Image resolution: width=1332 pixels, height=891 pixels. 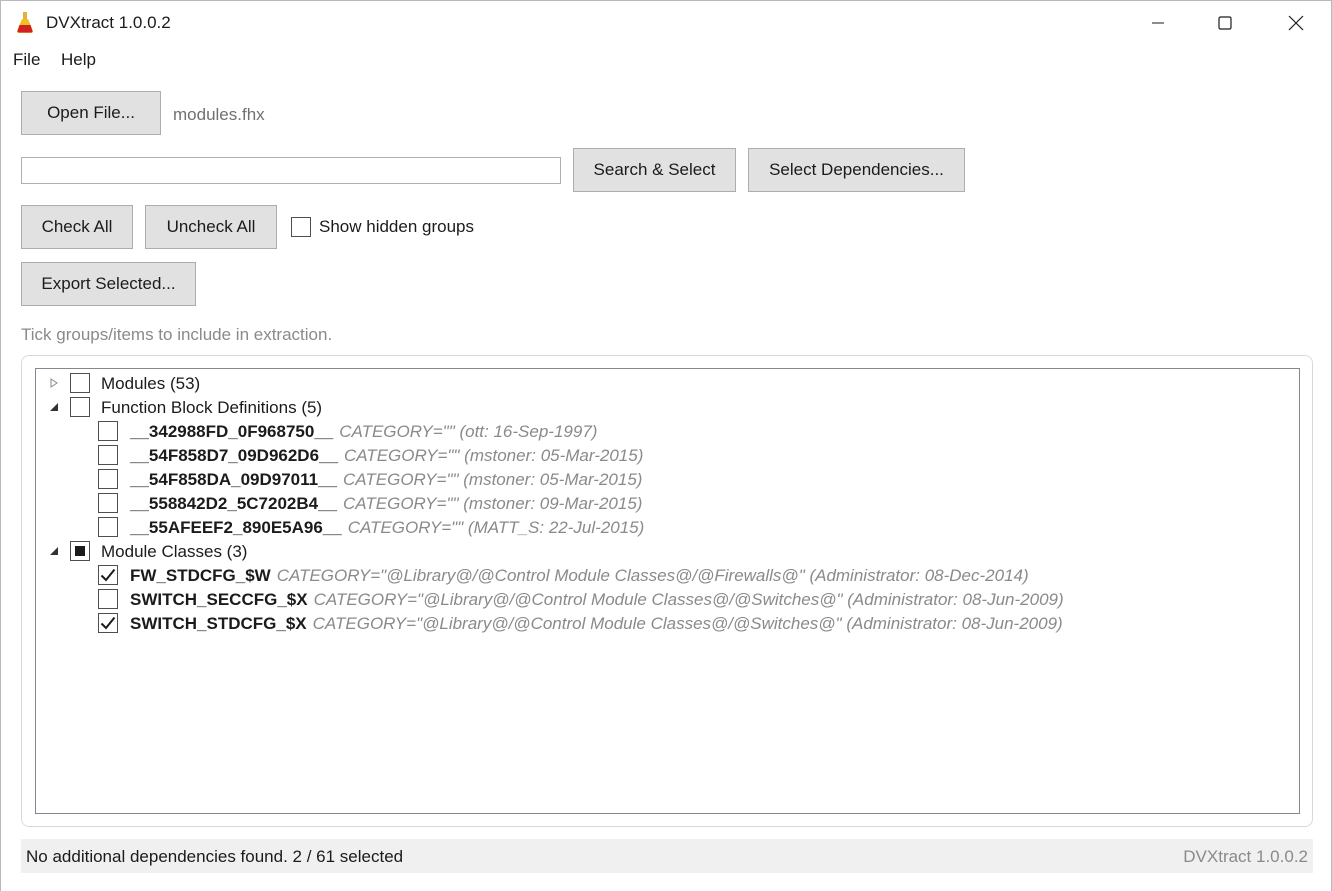 What do you see at coordinates (236, 527) in the screenshot?
I see `item-name: __55AFEEF2_890E5A96__` at bounding box center [236, 527].